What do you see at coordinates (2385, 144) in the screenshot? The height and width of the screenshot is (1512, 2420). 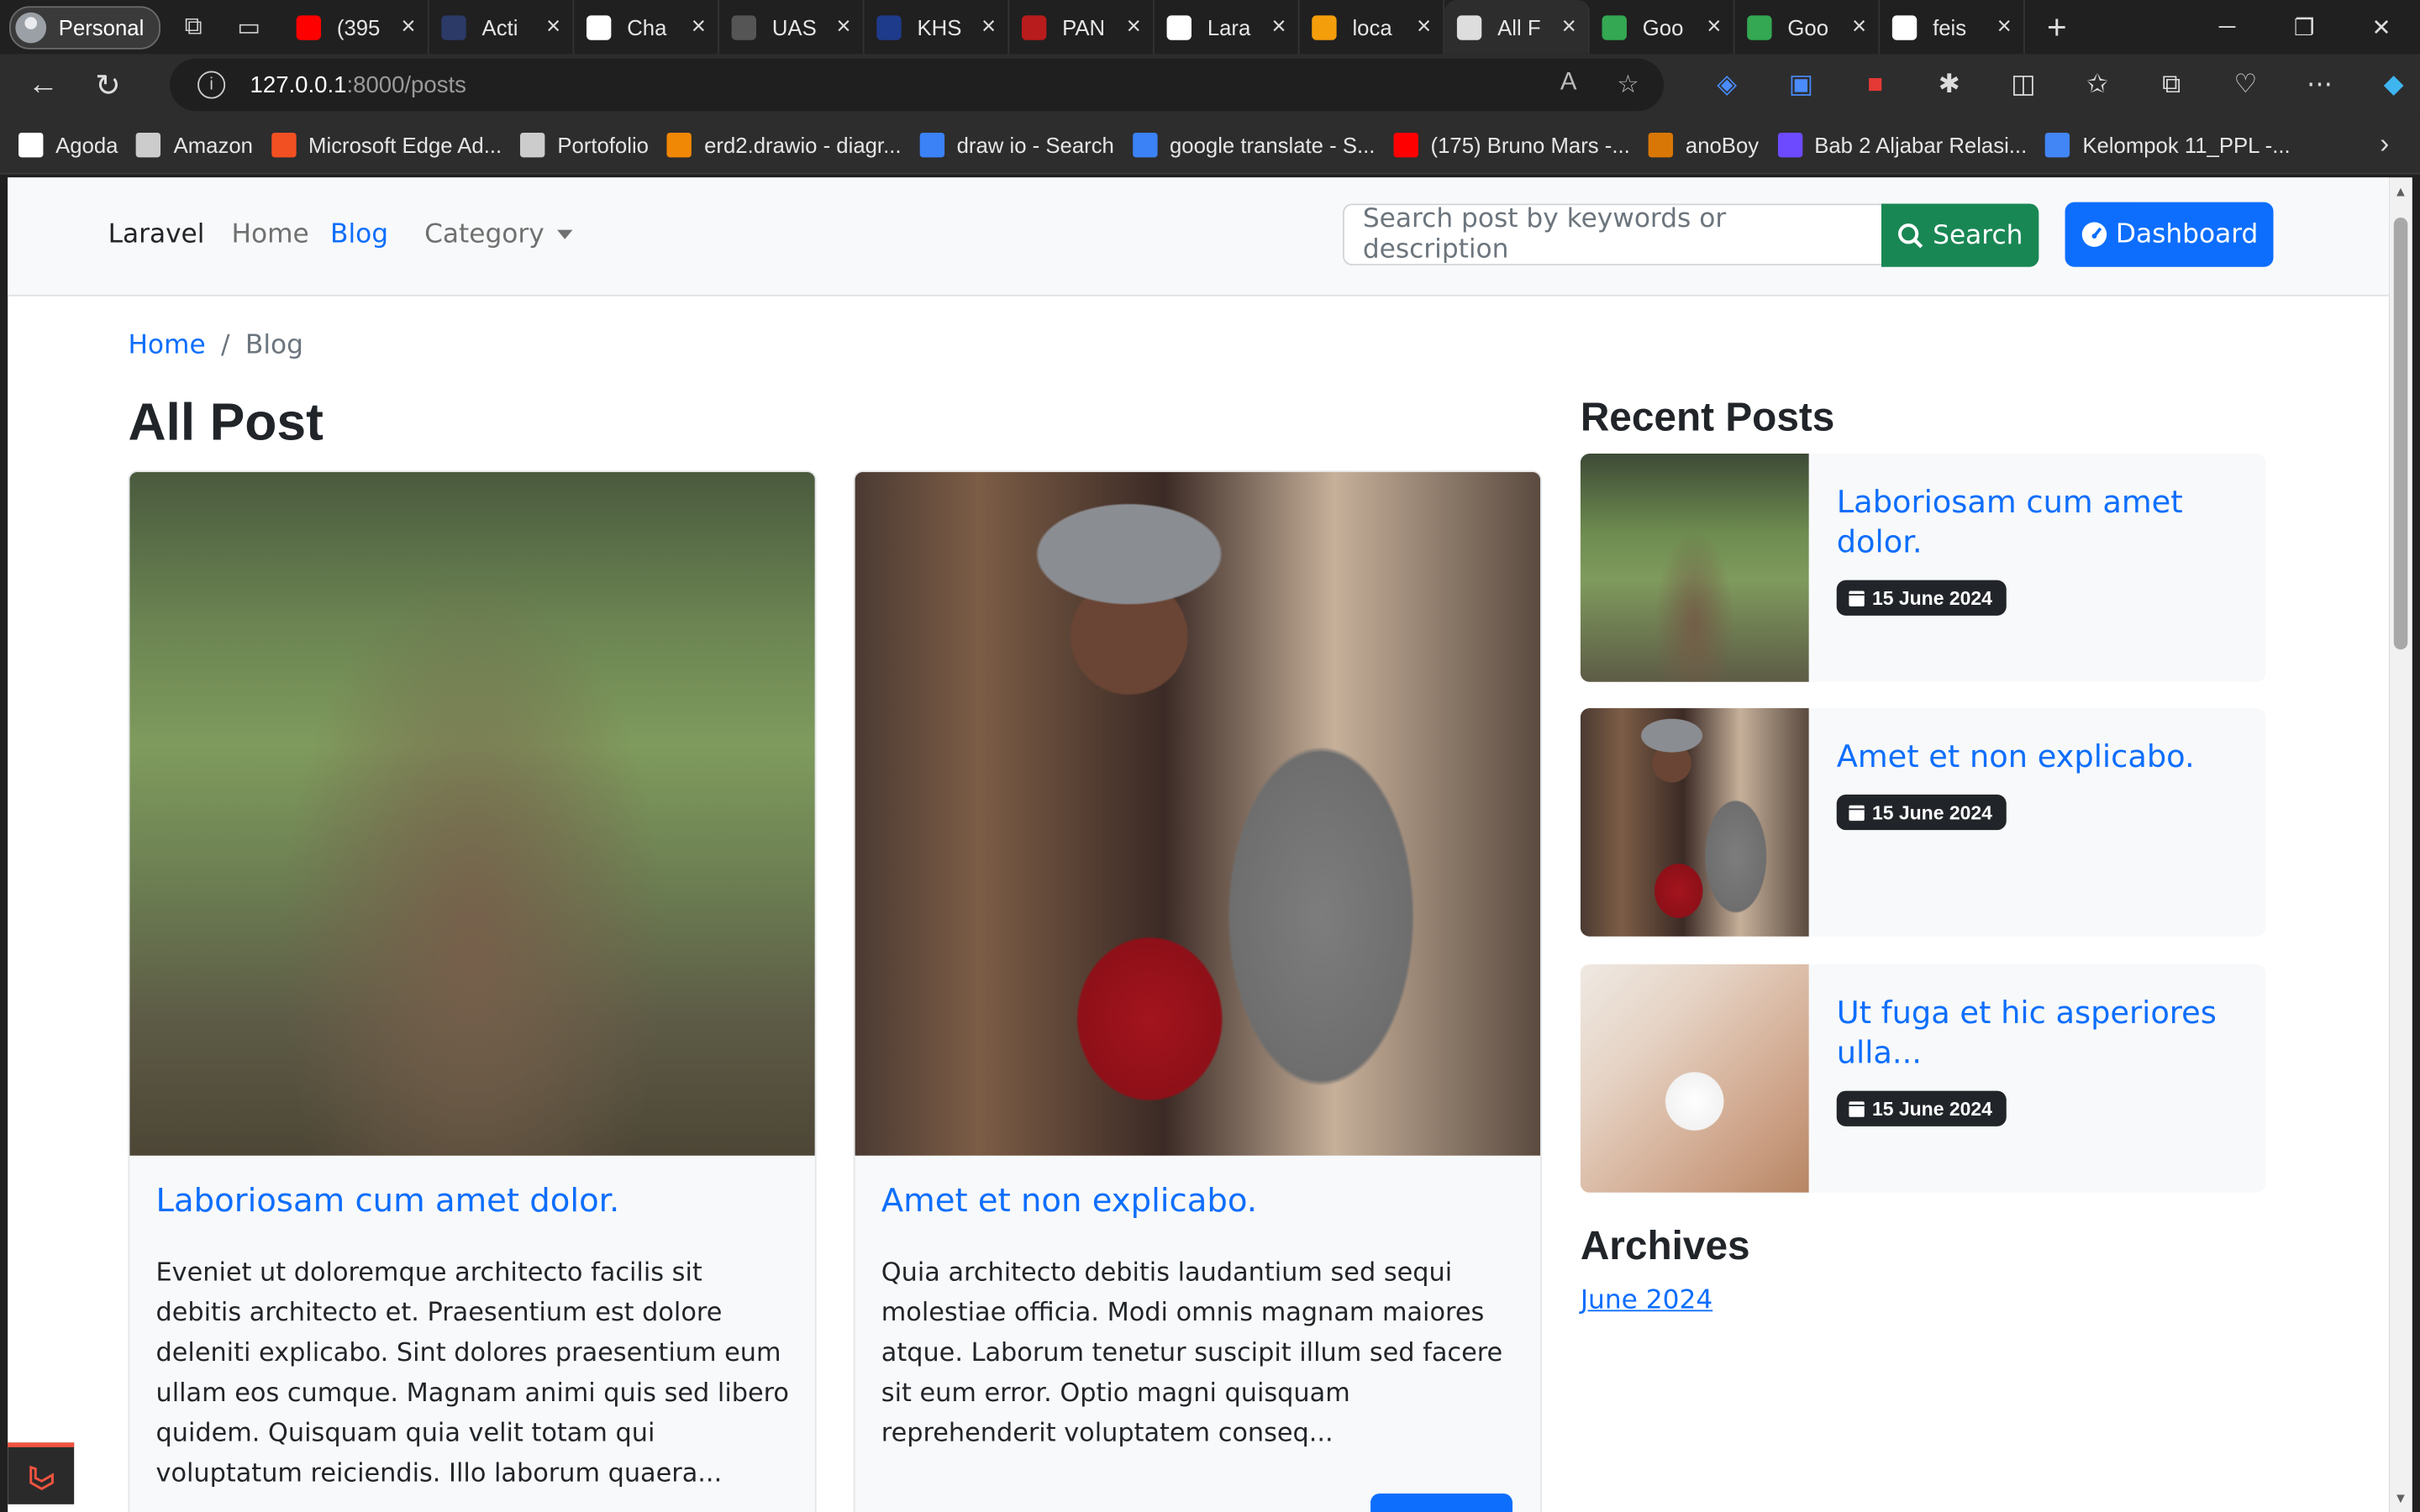 I see `bookmarks-overflow-icon: ›` at bounding box center [2385, 144].